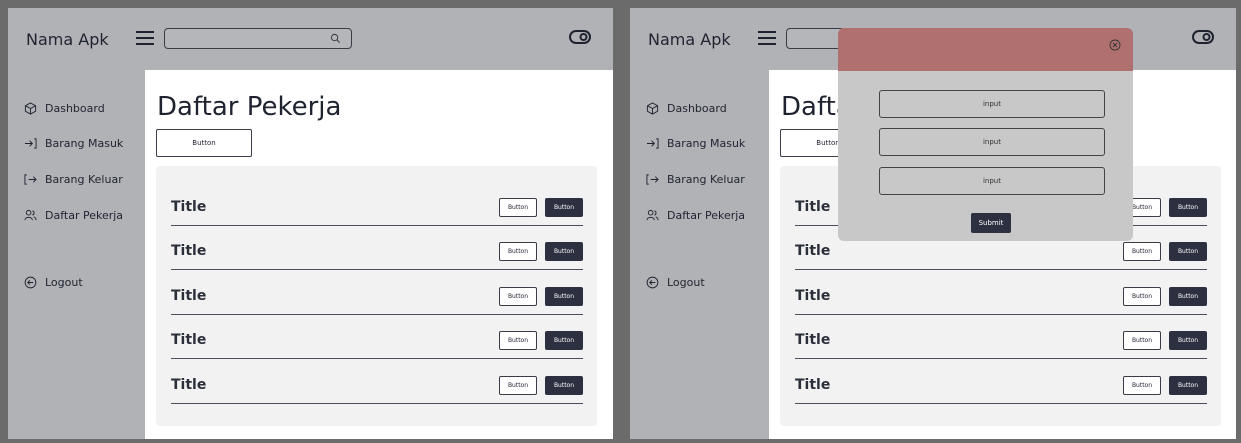 The width and height of the screenshot is (1241, 443). What do you see at coordinates (992, 181) in the screenshot?
I see `modal-input-3: input` at bounding box center [992, 181].